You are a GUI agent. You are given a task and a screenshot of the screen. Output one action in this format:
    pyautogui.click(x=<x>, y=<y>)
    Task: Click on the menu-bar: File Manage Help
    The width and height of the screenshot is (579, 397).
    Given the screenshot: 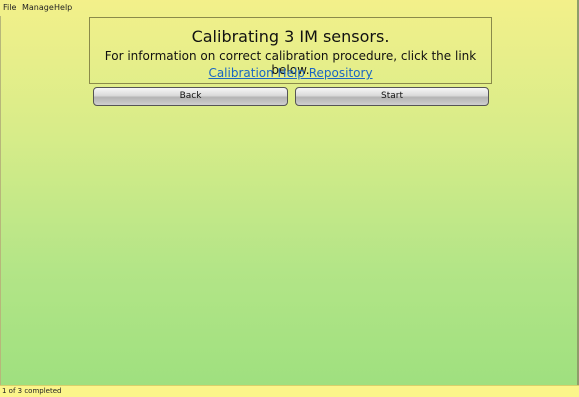 What is the action you would take?
    pyautogui.click(x=289, y=8)
    